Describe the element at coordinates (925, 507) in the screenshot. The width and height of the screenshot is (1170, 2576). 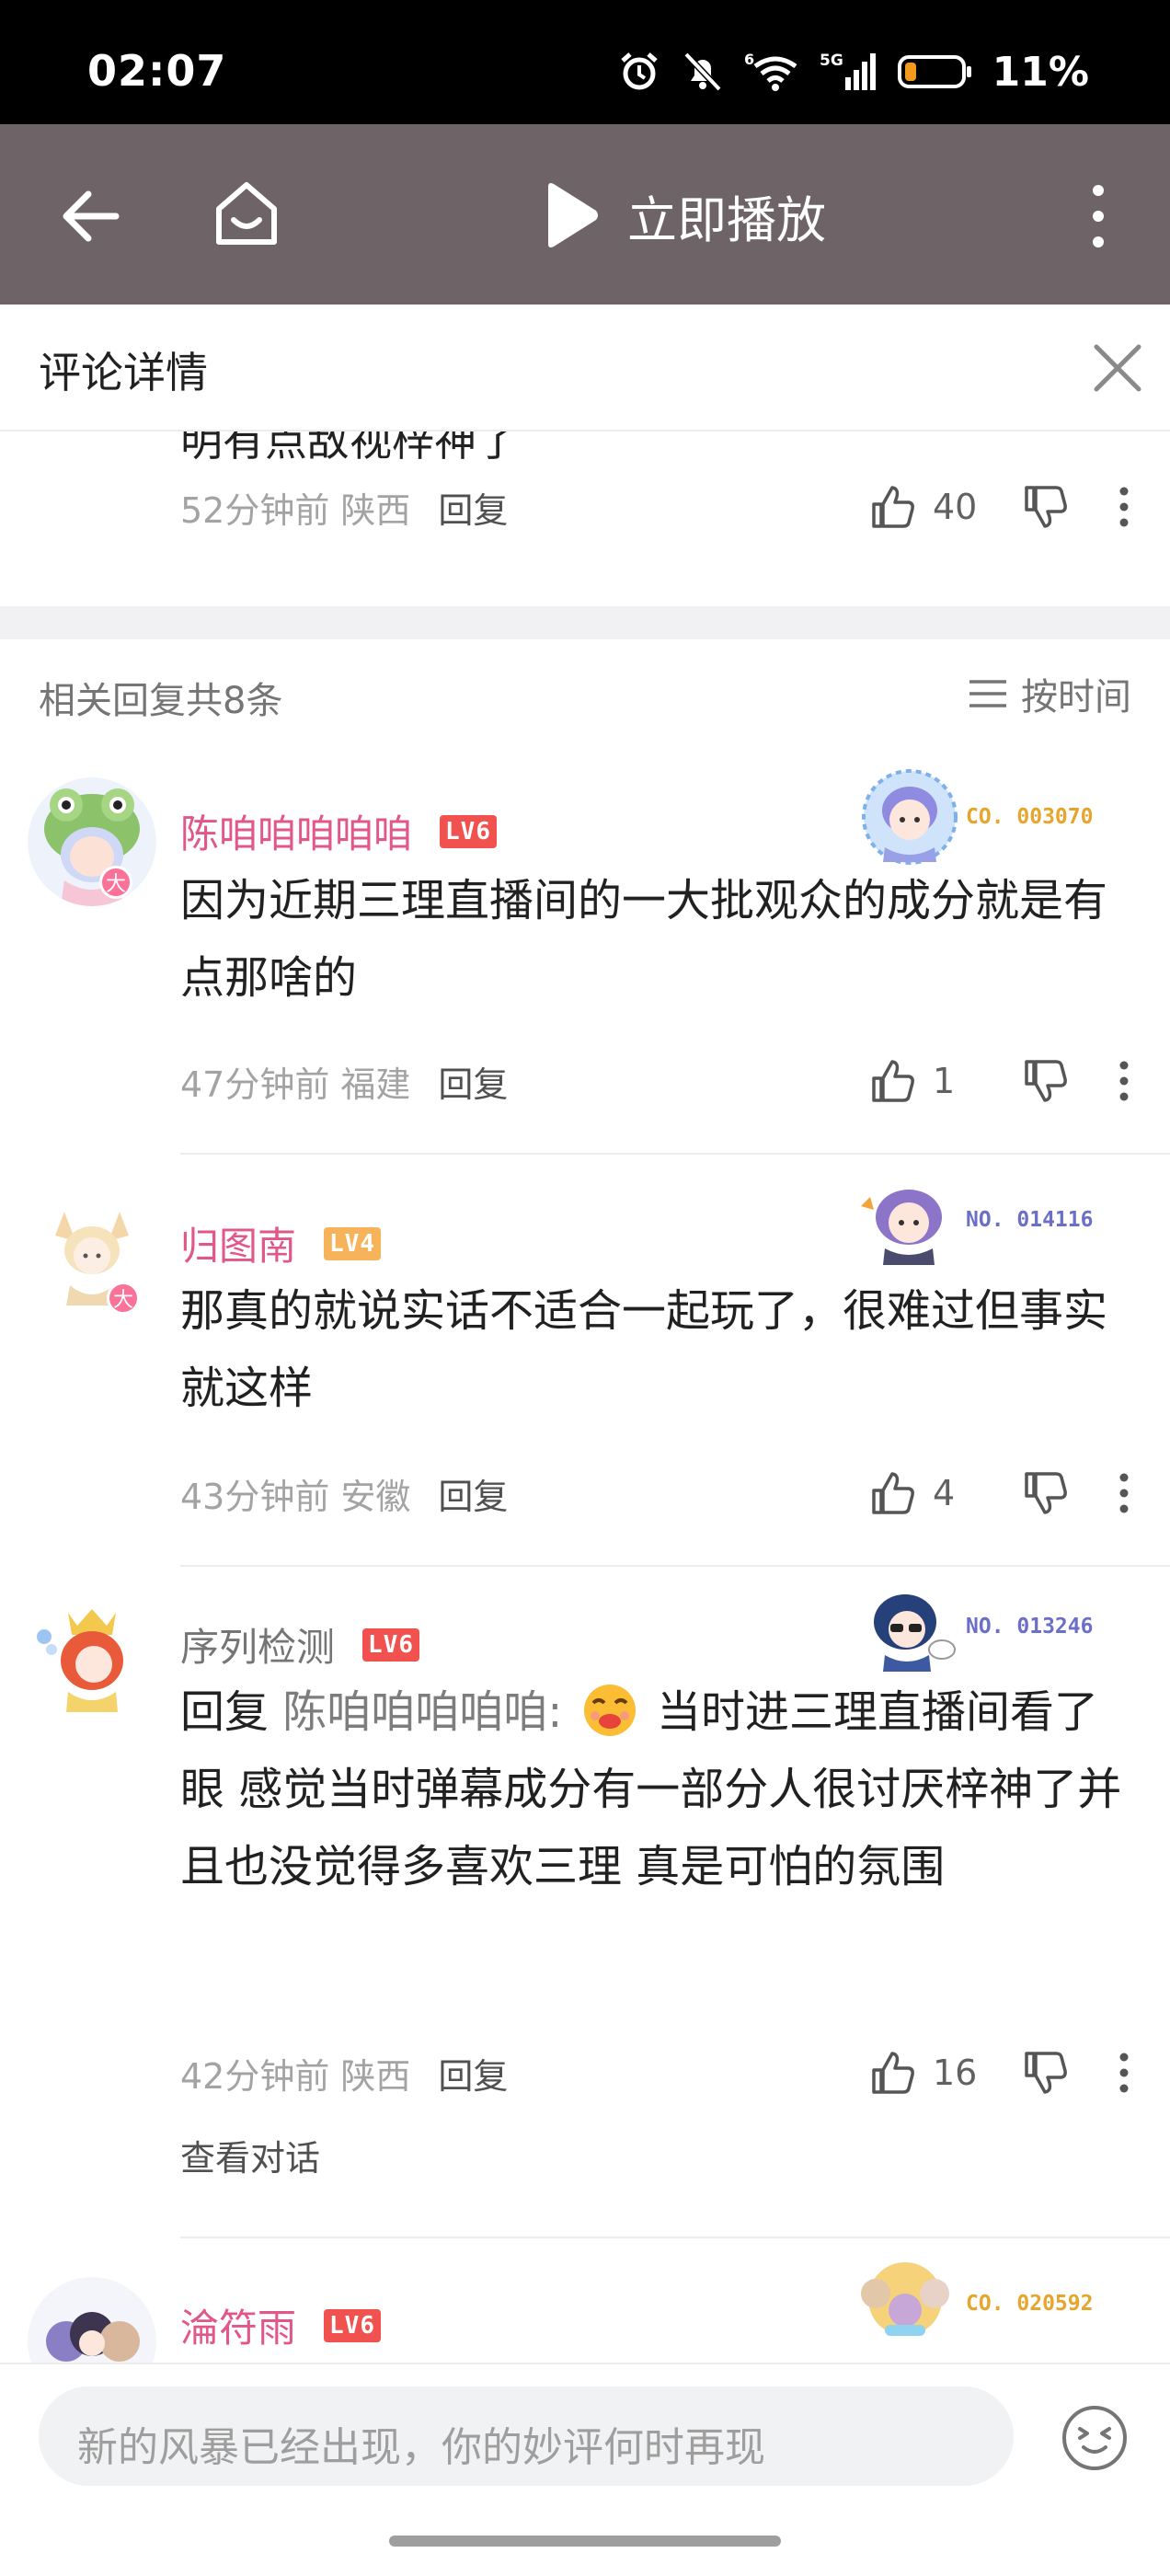
I see `like-button: 40` at that location.